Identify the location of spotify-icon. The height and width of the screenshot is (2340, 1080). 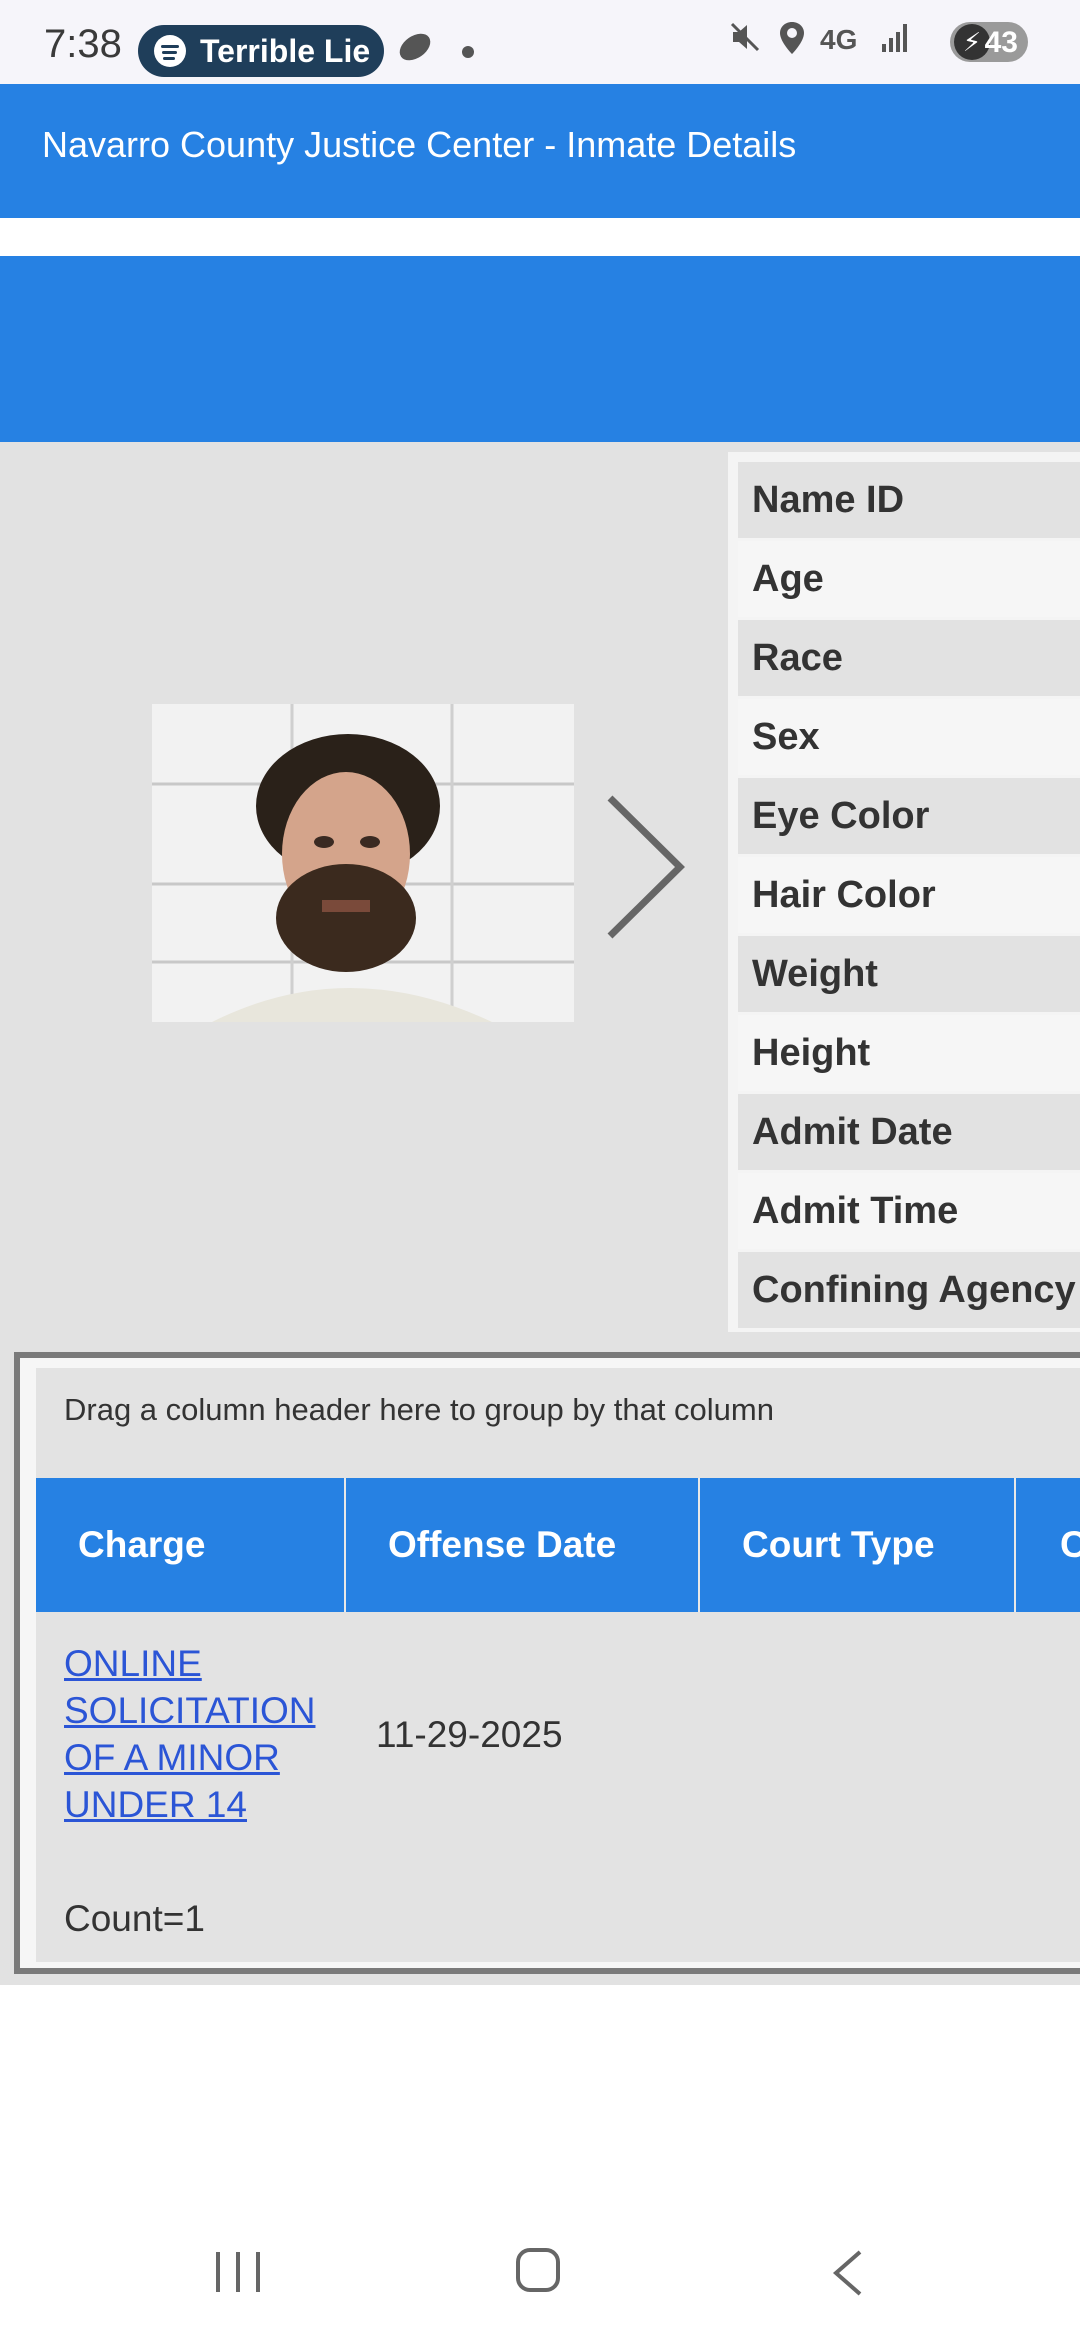
(170, 51).